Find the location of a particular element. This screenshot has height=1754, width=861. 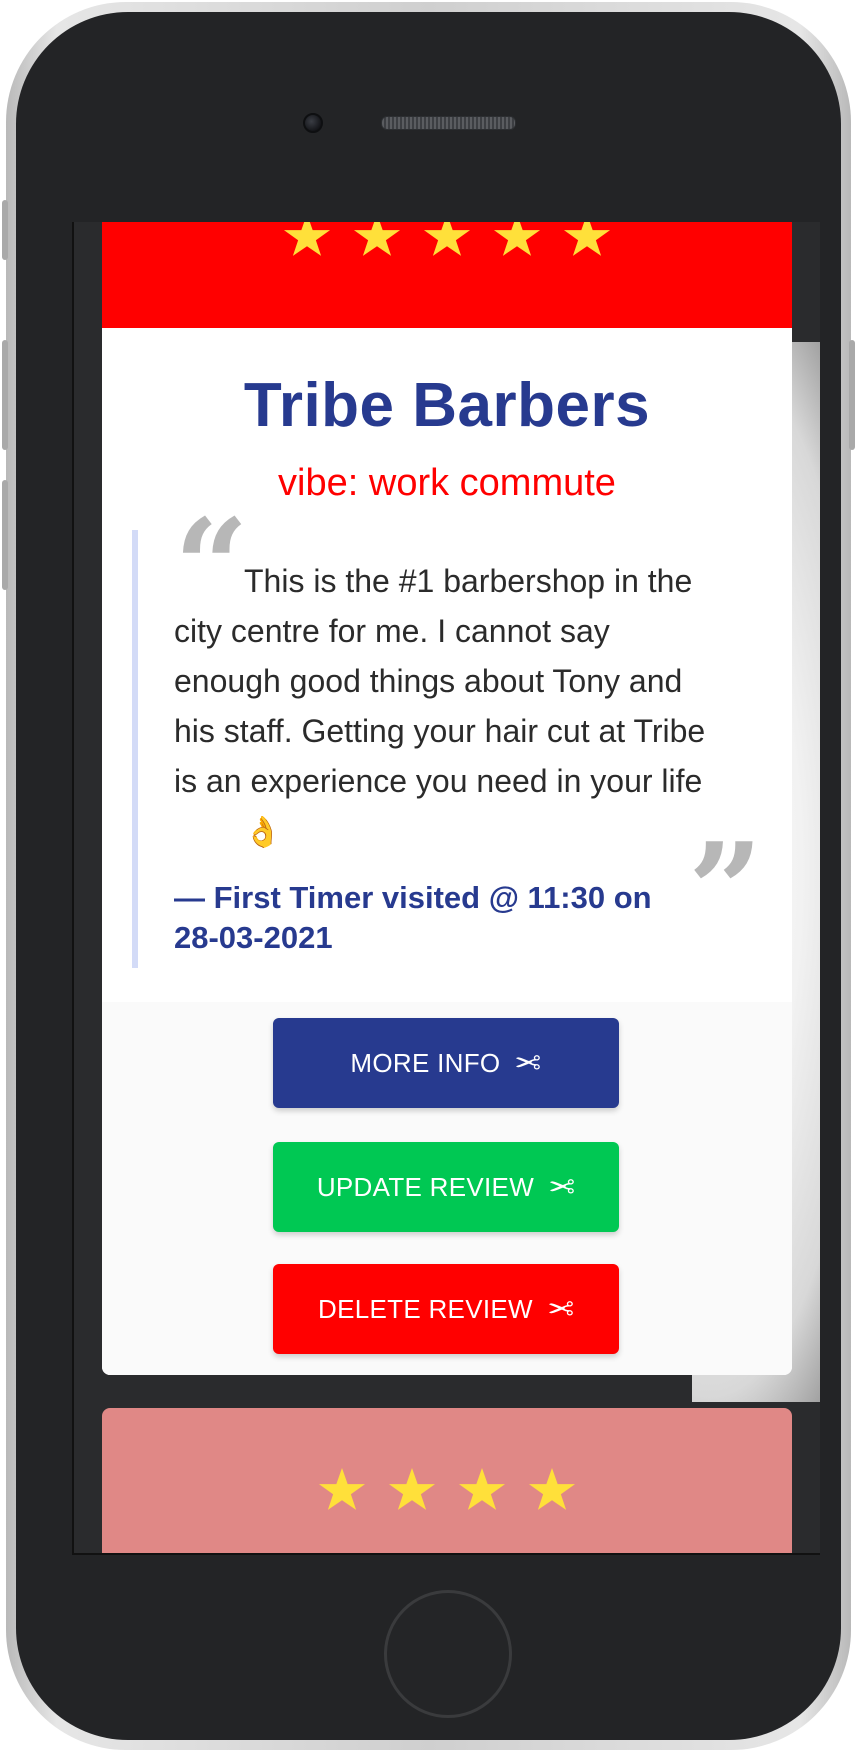

shop-name: Tribe Barbers is located at coordinates (447, 405).